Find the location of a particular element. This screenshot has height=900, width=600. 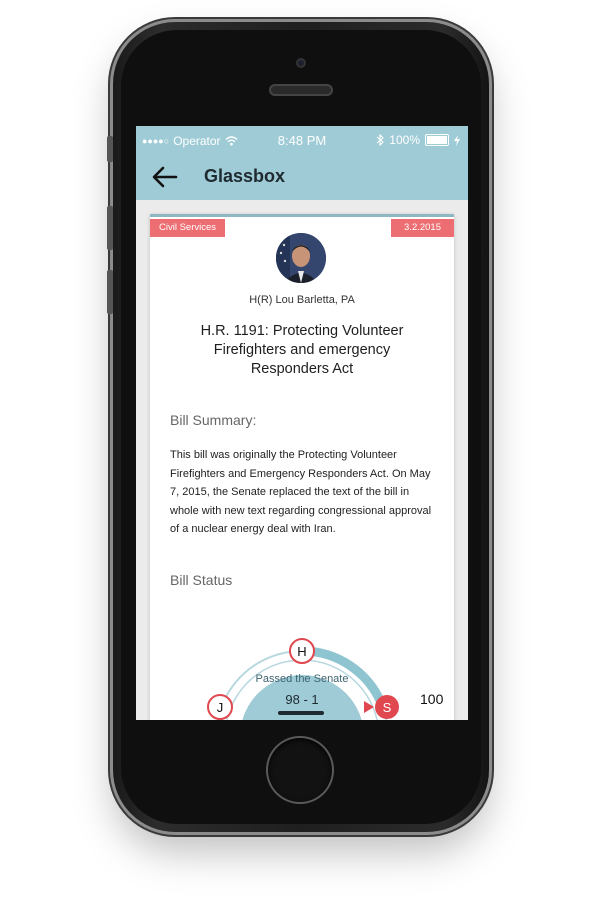

status-bar: ●●●●○ Operator 8:48 PM 100% is located at coordinates (302, 140).